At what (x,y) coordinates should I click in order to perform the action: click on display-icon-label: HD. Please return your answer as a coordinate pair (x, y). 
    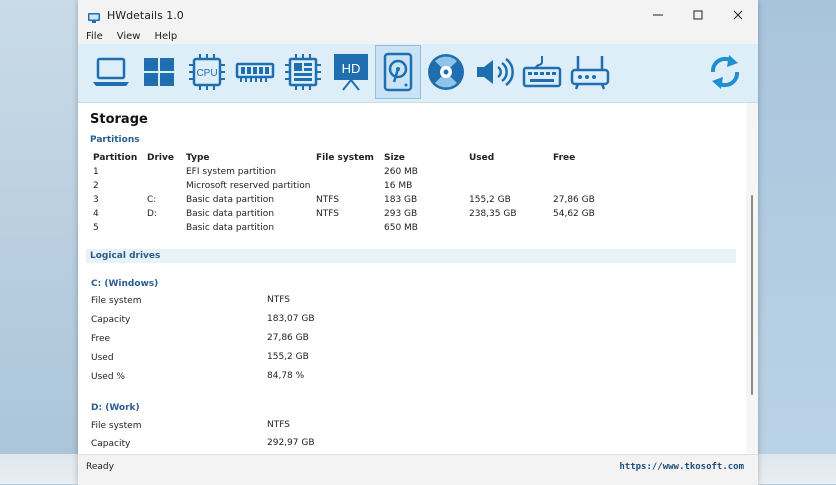
    Looking at the image, I should click on (351, 68).